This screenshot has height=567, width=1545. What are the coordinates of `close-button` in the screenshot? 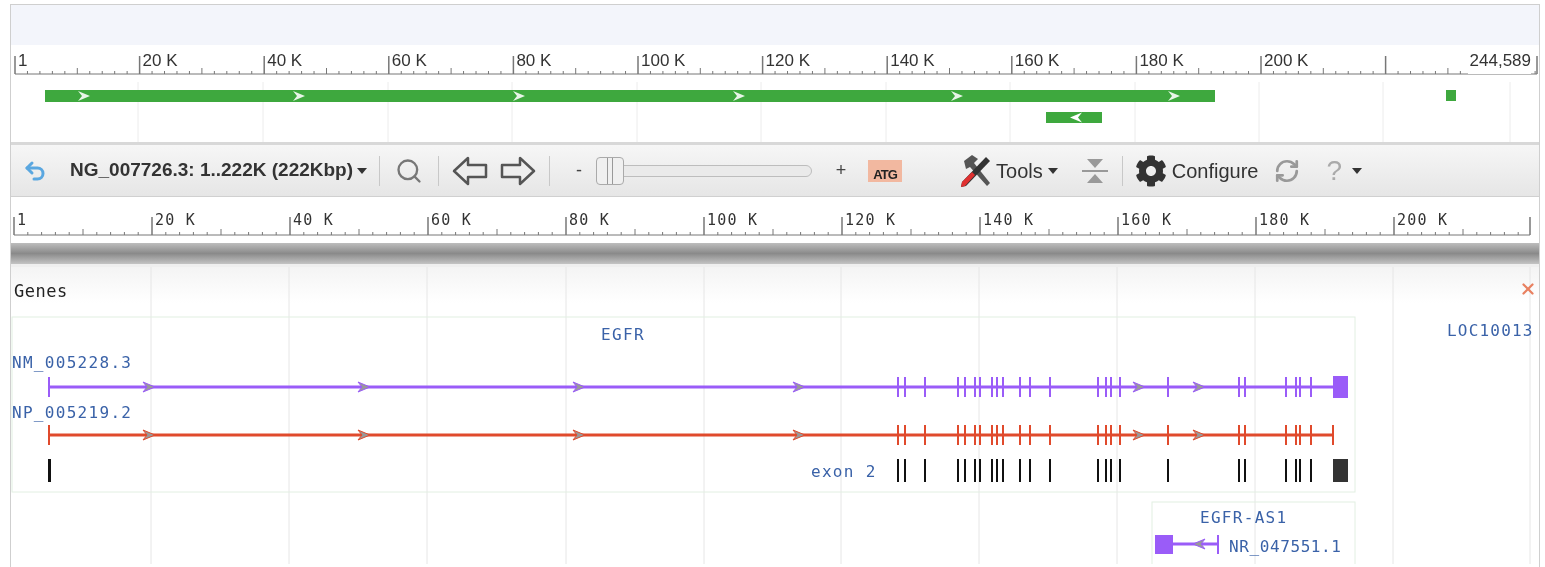 It's located at (1528, 289).